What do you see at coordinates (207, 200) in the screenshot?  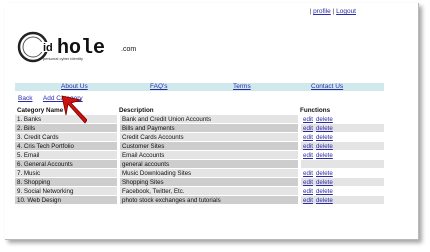 I see `description-cell: photo stock exchanges and tutorials` at bounding box center [207, 200].